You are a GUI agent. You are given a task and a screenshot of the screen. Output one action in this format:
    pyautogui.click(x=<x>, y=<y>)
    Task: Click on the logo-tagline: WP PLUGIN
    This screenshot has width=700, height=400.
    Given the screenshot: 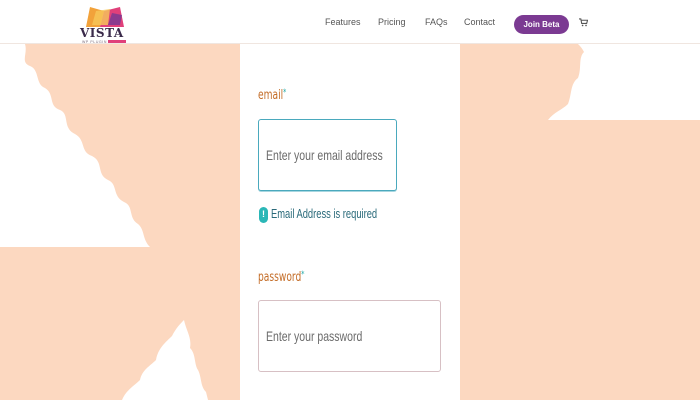 What is the action you would take?
    pyautogui.click(x=94, y=42)
    